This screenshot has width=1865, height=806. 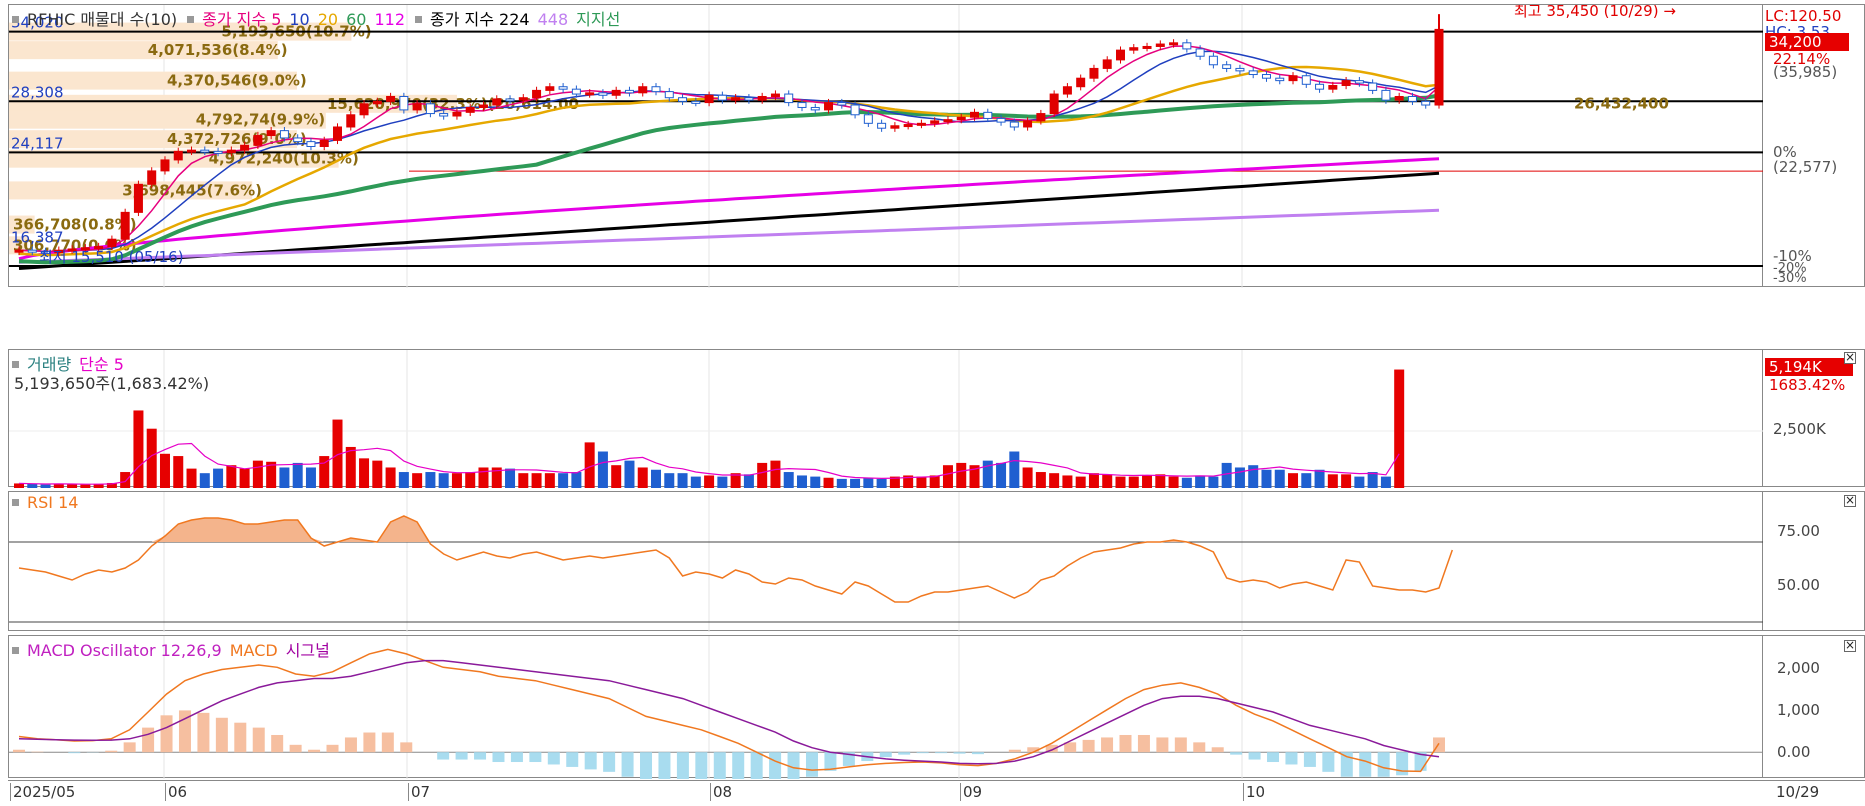 I want to click on legend-item: 지지선, so click(x=598, y=19).